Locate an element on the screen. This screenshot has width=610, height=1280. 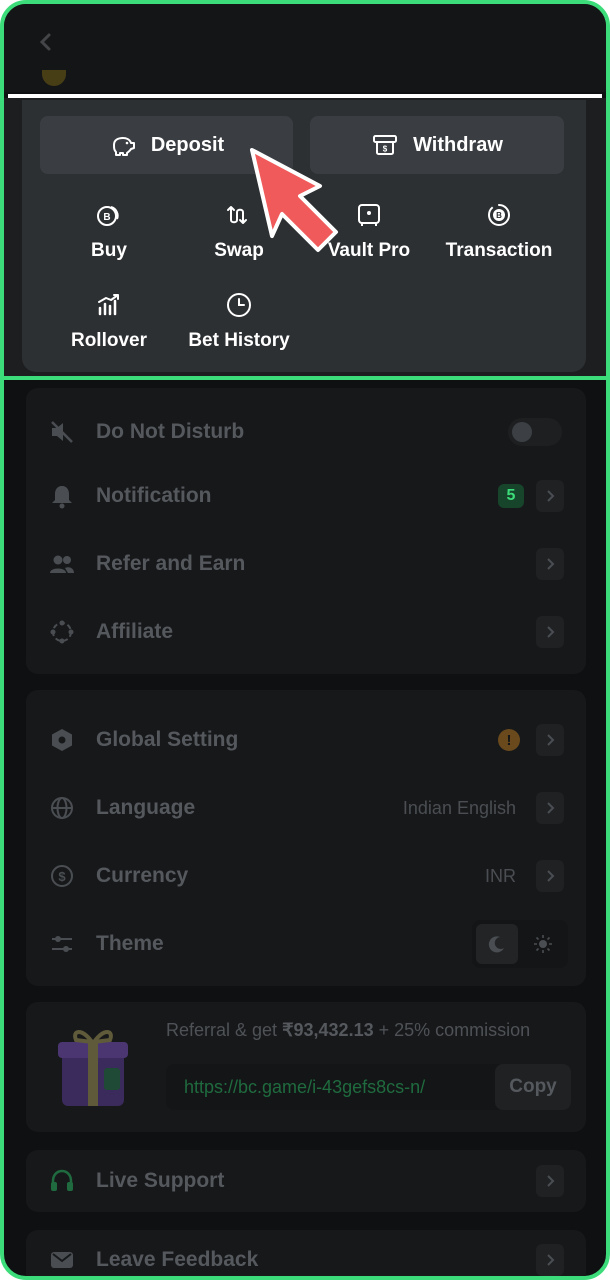
transaction-icon: B is located at coordinates (499, 215).